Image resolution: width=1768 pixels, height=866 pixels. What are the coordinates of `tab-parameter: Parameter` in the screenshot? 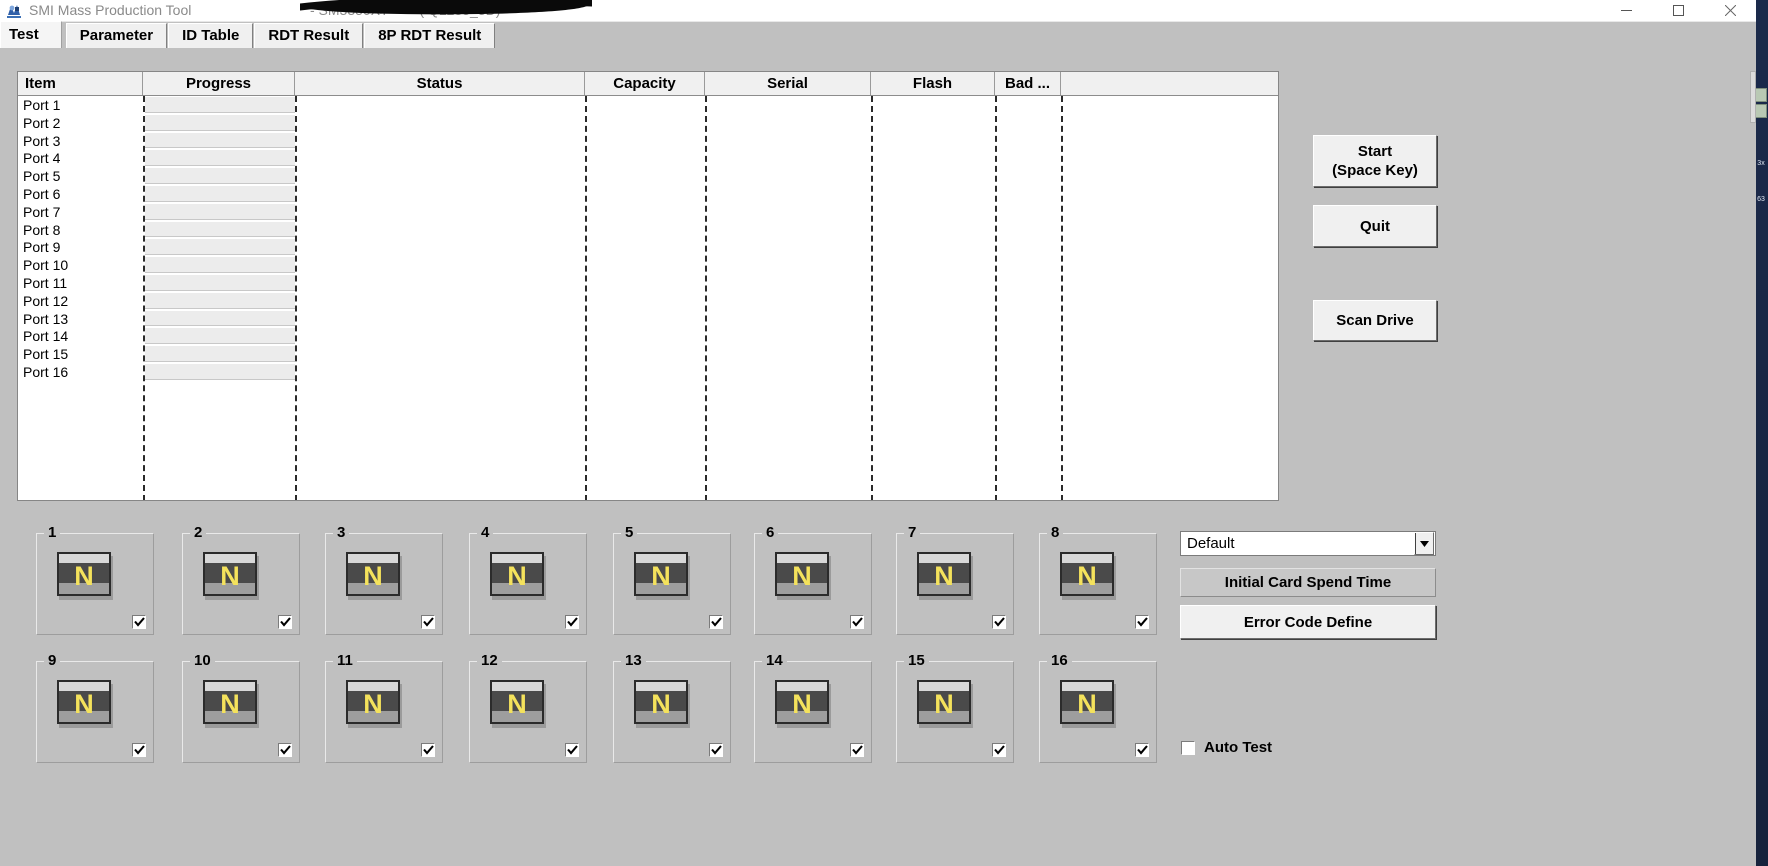 It's located at (116, 35).